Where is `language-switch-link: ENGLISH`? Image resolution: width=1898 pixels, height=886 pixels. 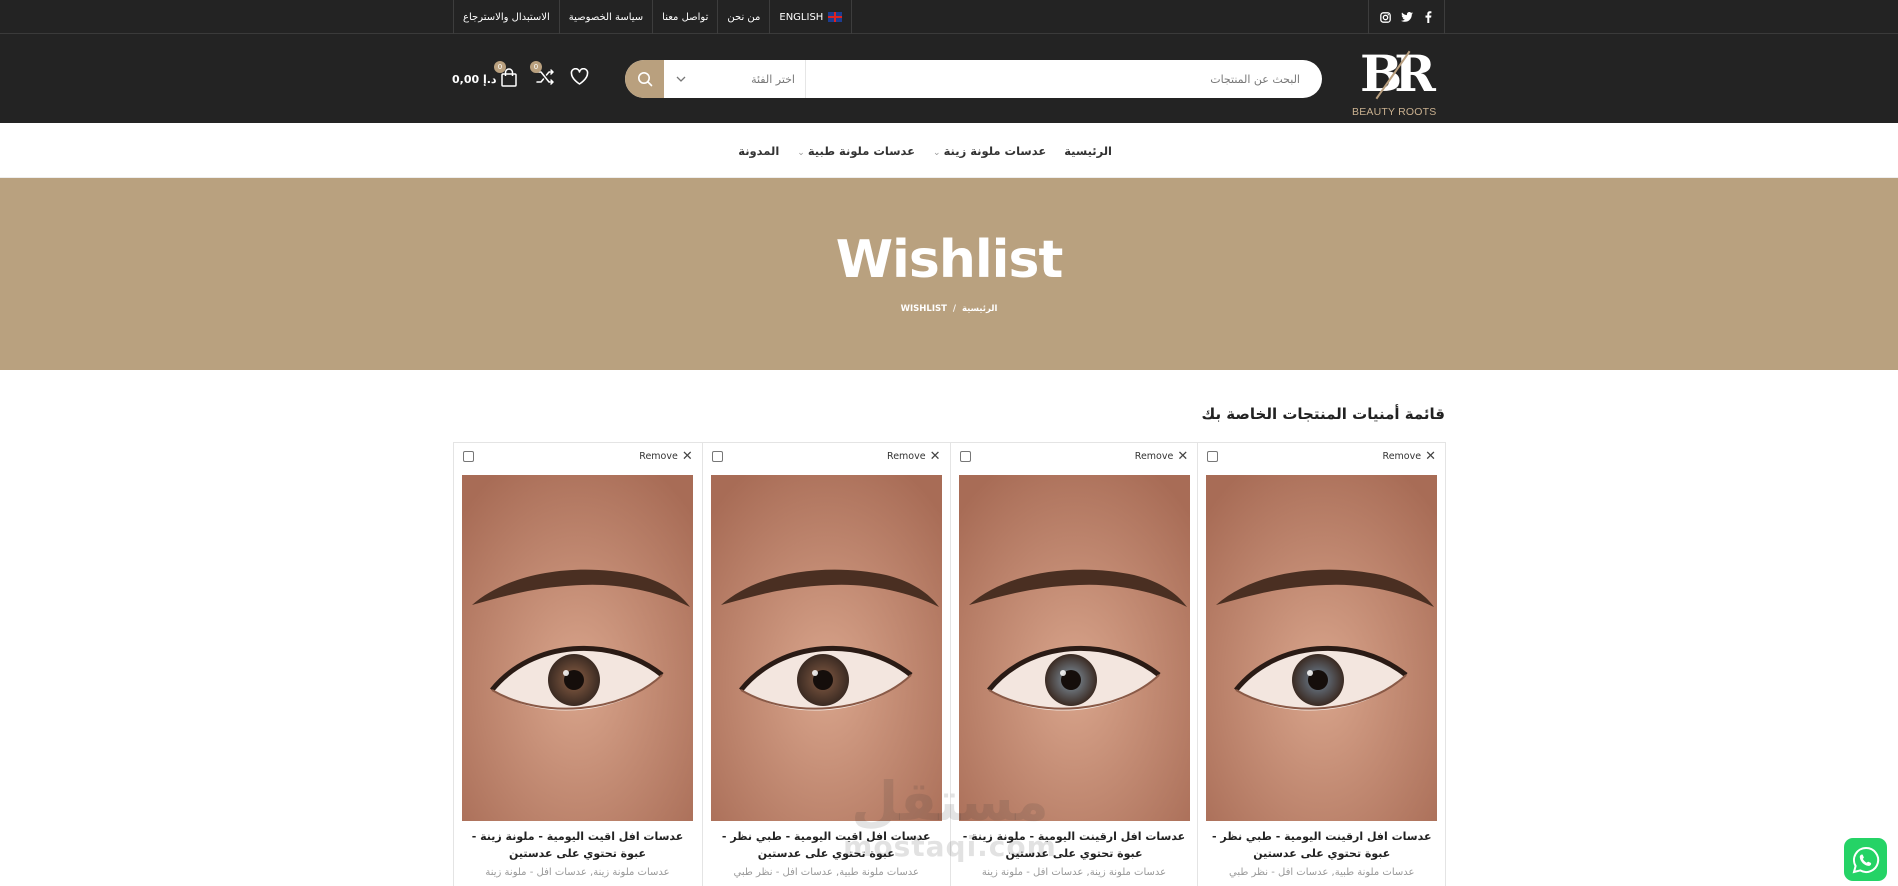
language-switch-link: ENGLISH is located at coordinates (811, 17).